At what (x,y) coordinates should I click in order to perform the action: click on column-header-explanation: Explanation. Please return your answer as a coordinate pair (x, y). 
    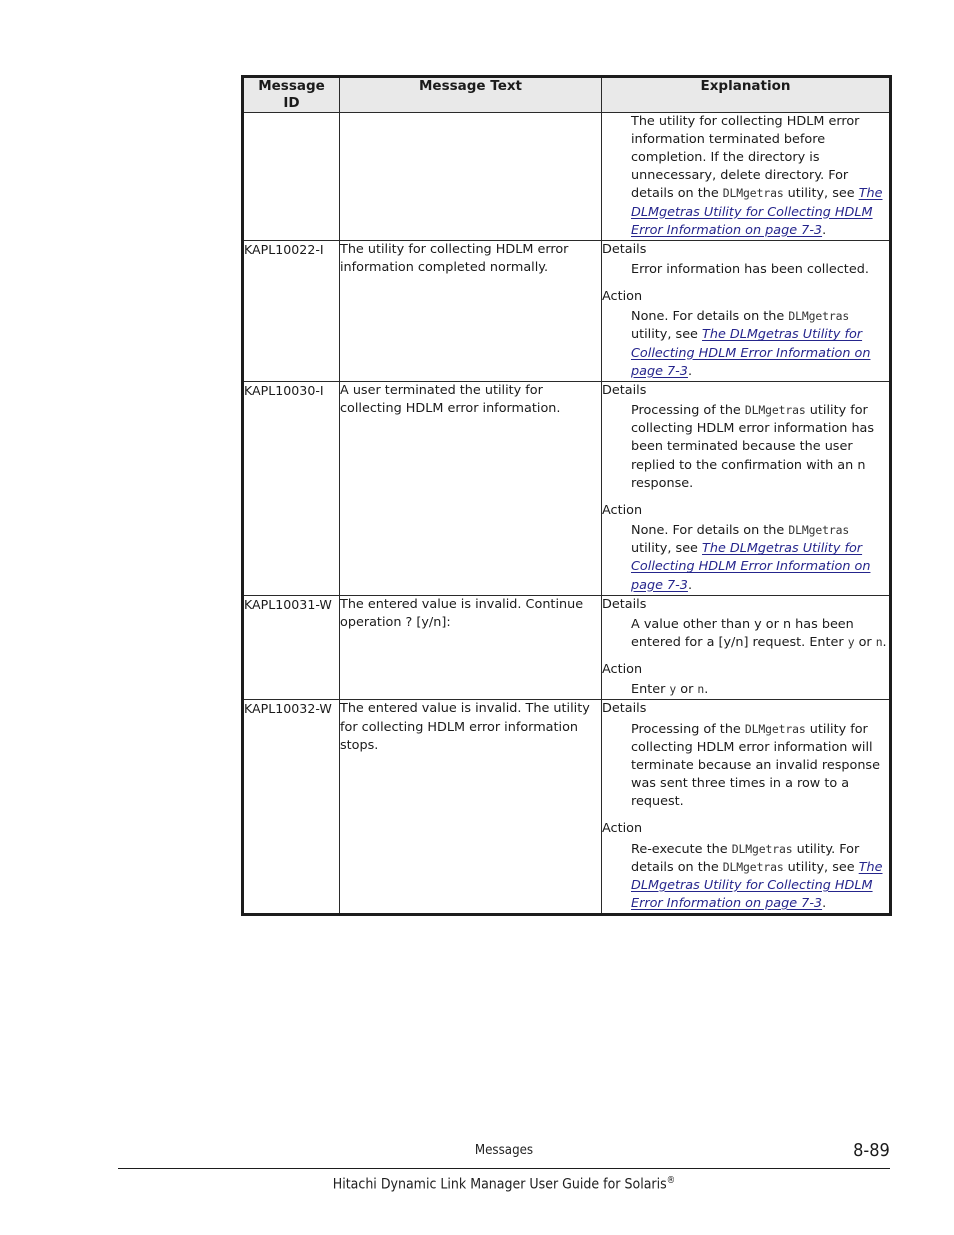
    Looking at the image, I should click on (746, 94).